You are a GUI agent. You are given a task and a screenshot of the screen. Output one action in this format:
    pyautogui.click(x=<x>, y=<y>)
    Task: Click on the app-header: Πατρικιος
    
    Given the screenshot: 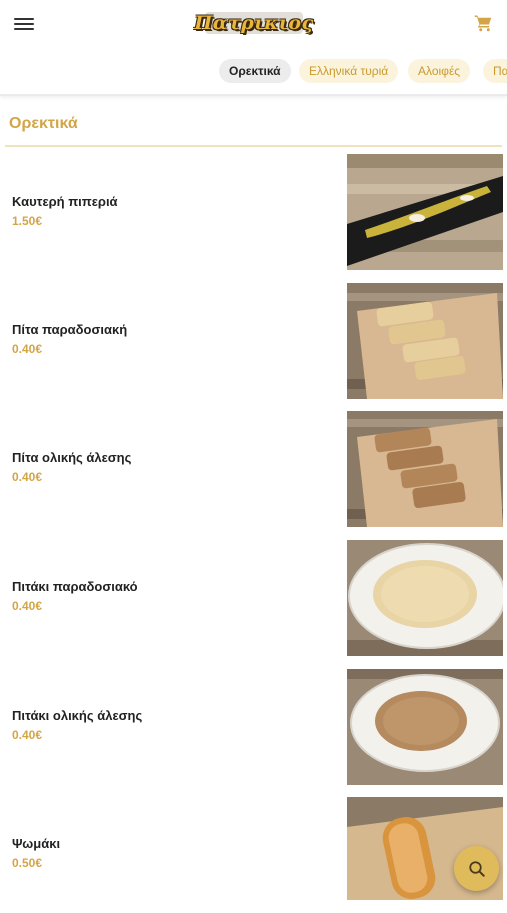 What is the action you would take?
    pyautogui.click(x=253, y=25)
    